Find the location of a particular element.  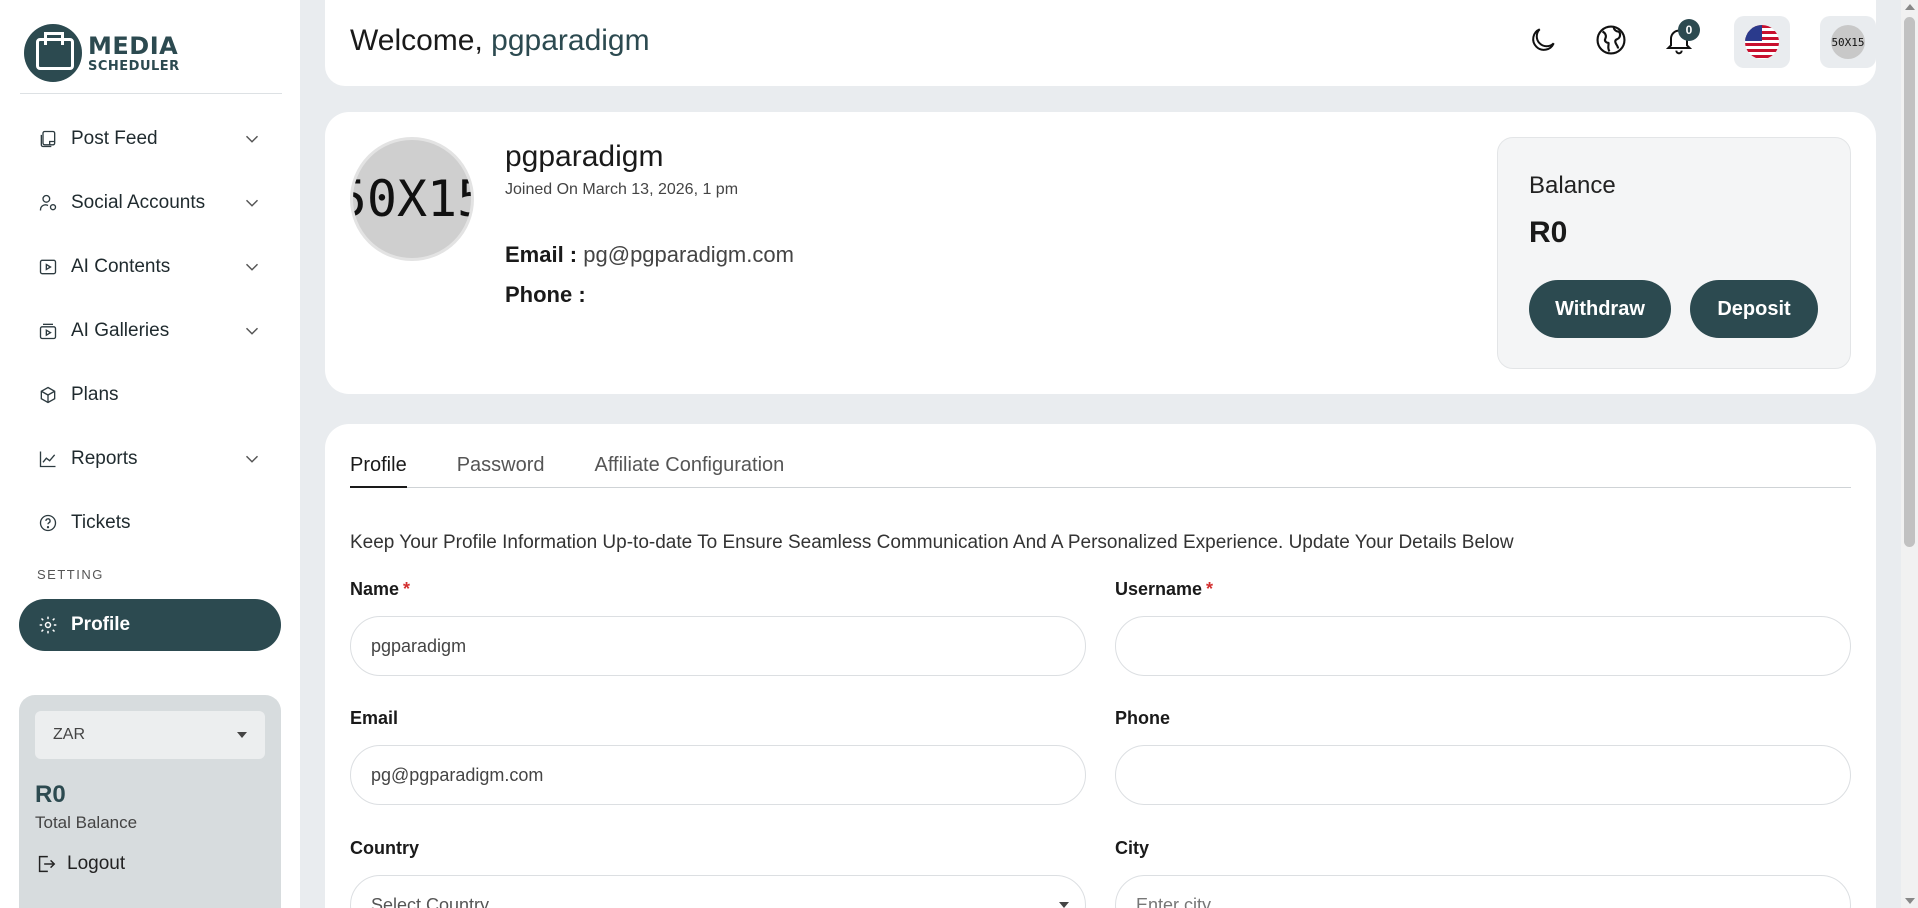

country-placeholder: Select Country is located at coordinates (430, 901).